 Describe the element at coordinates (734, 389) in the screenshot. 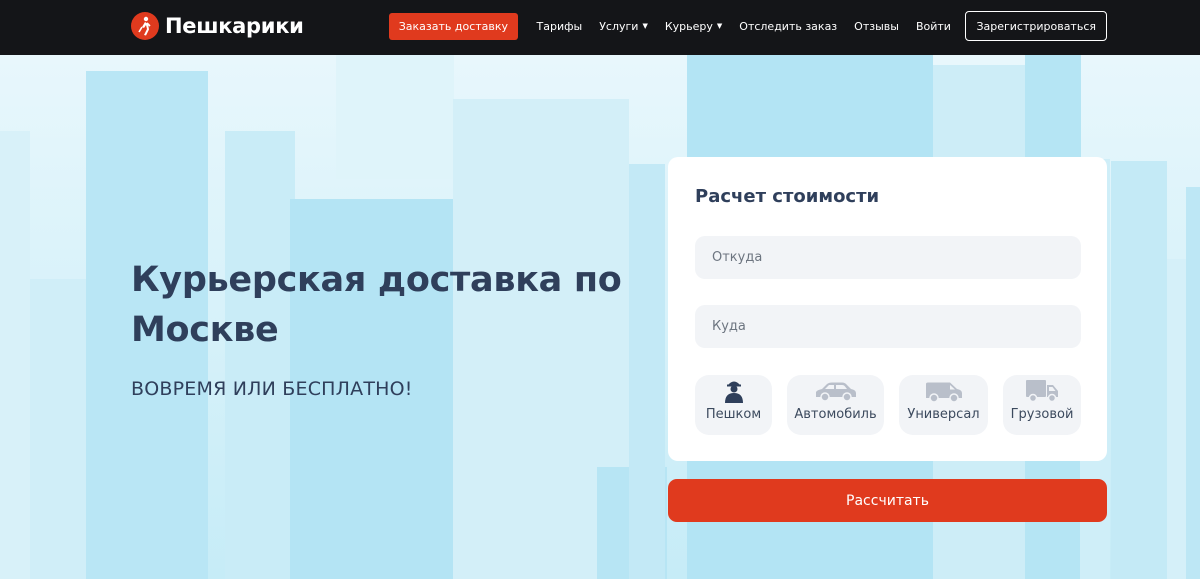

I see `walking-courier-icon` at that location.